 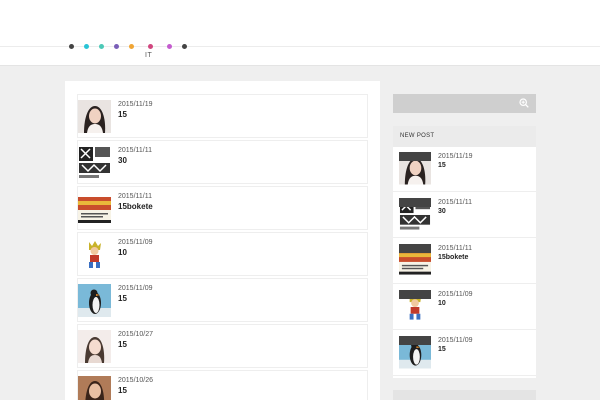 What do you see at coordinates (222, 346) in the screenshot?
I see `post-card: 2015/10/27 15` at bounding box center [222, 346].